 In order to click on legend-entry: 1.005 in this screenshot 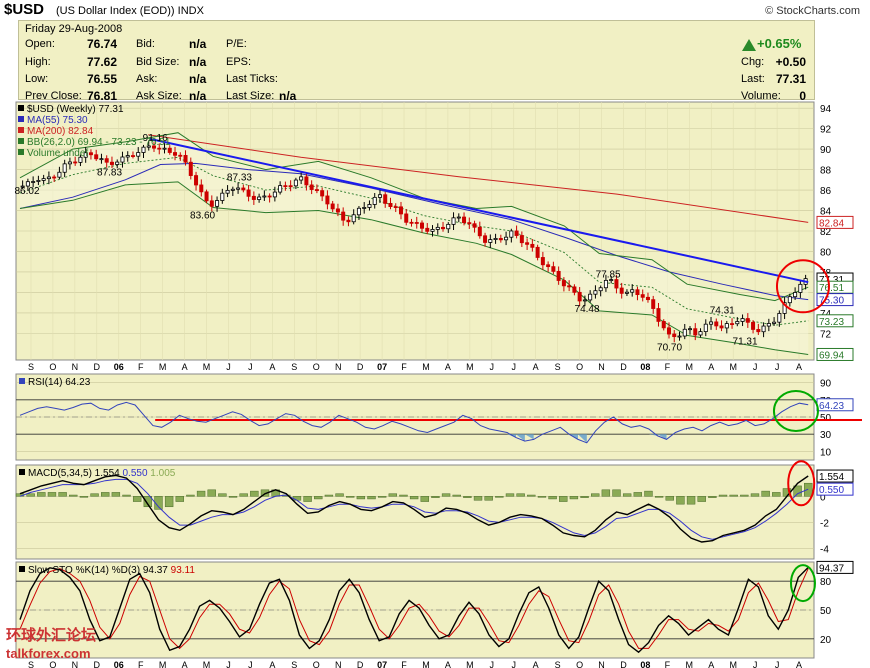, I will do `click(162, 473)`.